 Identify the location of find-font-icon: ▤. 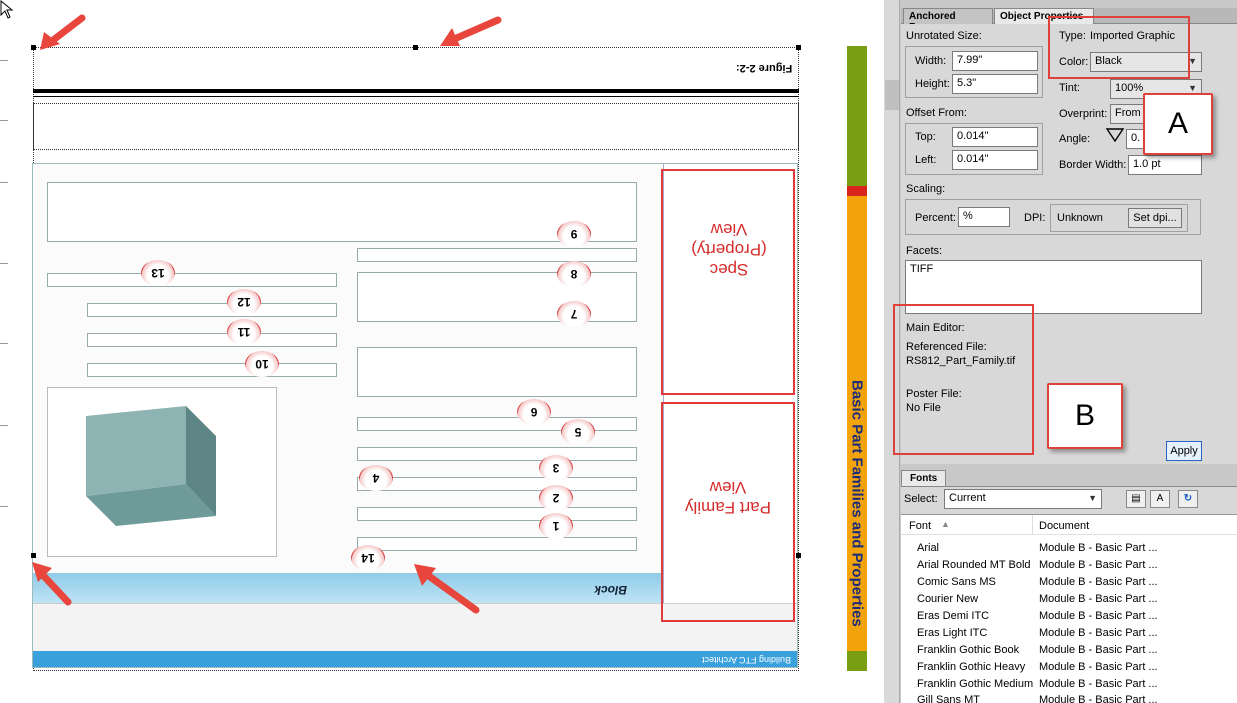
(1136, 499).